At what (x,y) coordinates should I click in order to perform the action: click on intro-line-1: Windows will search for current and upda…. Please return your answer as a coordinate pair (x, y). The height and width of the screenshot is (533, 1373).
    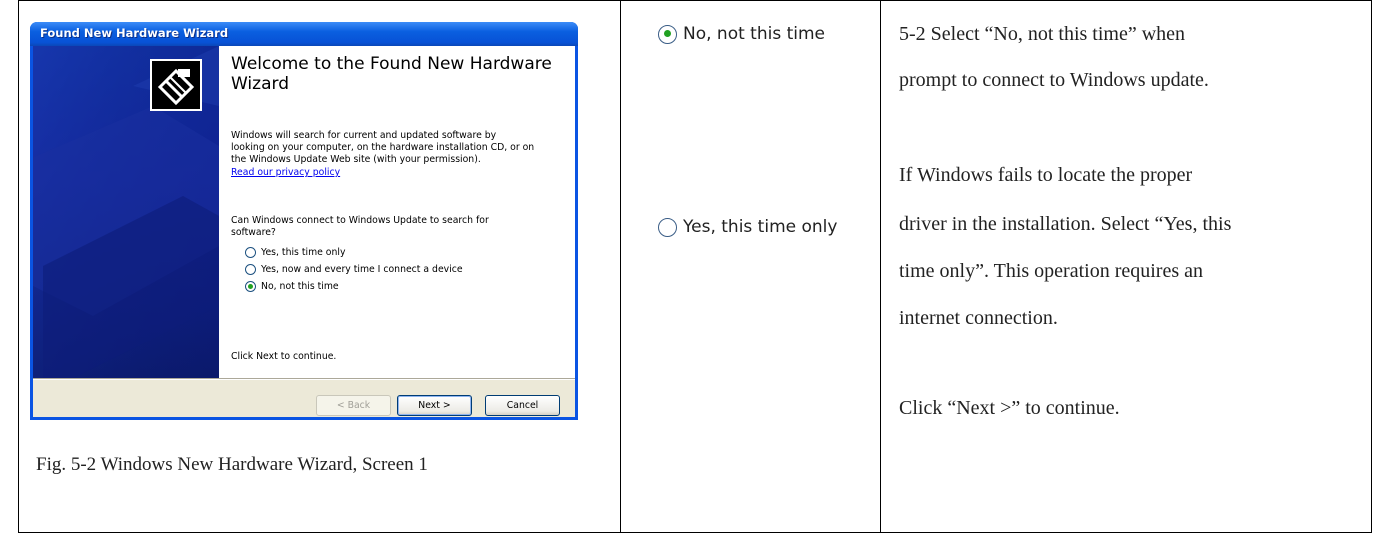
    Looking at the image, I should click on (364, 135).